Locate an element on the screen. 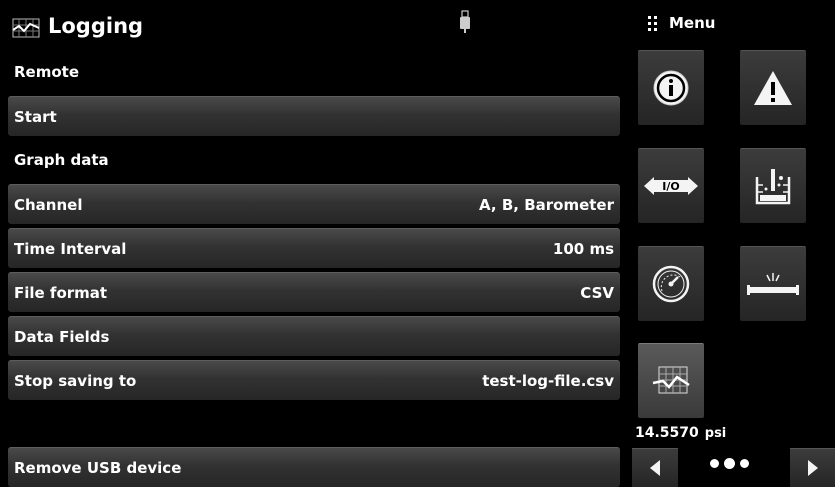  page-dot-active is located at coordinates (729, 463).